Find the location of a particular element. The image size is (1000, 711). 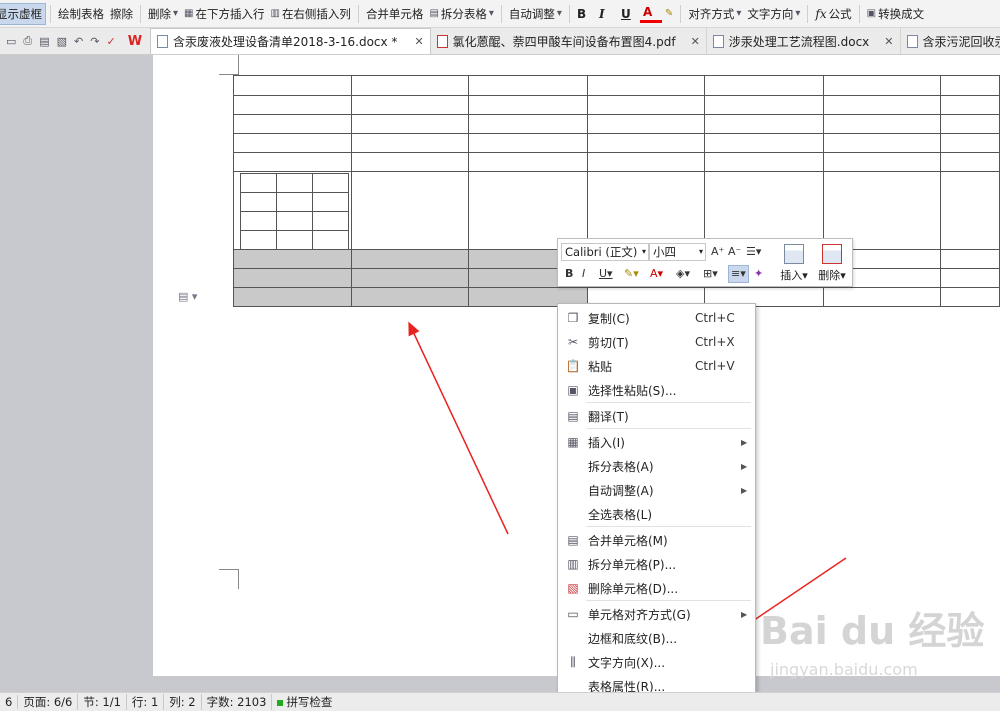

status-word-count: 字数: 2103 is located at coordinates (237, 702).